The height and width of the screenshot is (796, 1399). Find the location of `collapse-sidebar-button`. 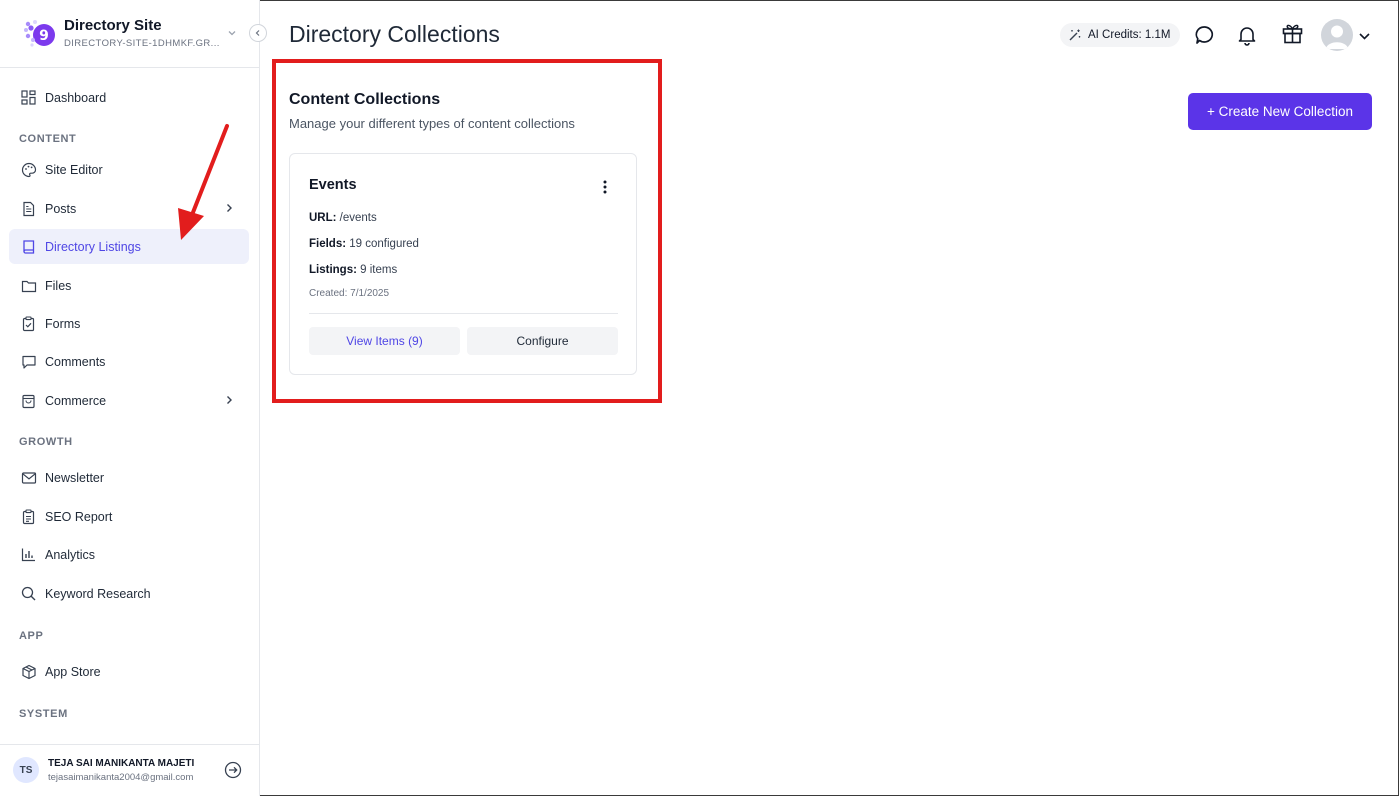

collapse-sidebar-button is located at coordinates (258, 33).